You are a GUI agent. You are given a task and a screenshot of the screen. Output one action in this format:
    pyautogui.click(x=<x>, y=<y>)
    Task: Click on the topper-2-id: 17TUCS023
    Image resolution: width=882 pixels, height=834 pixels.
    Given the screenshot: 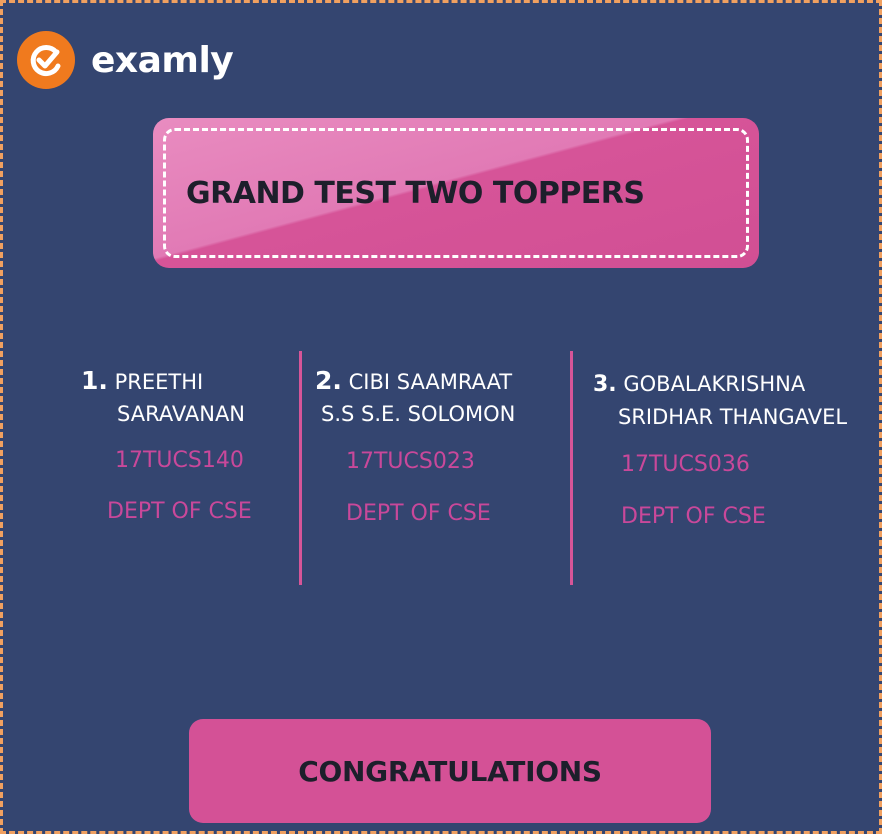 What is the action you would take?
    pyautogui.click(x=410, y=461)
    